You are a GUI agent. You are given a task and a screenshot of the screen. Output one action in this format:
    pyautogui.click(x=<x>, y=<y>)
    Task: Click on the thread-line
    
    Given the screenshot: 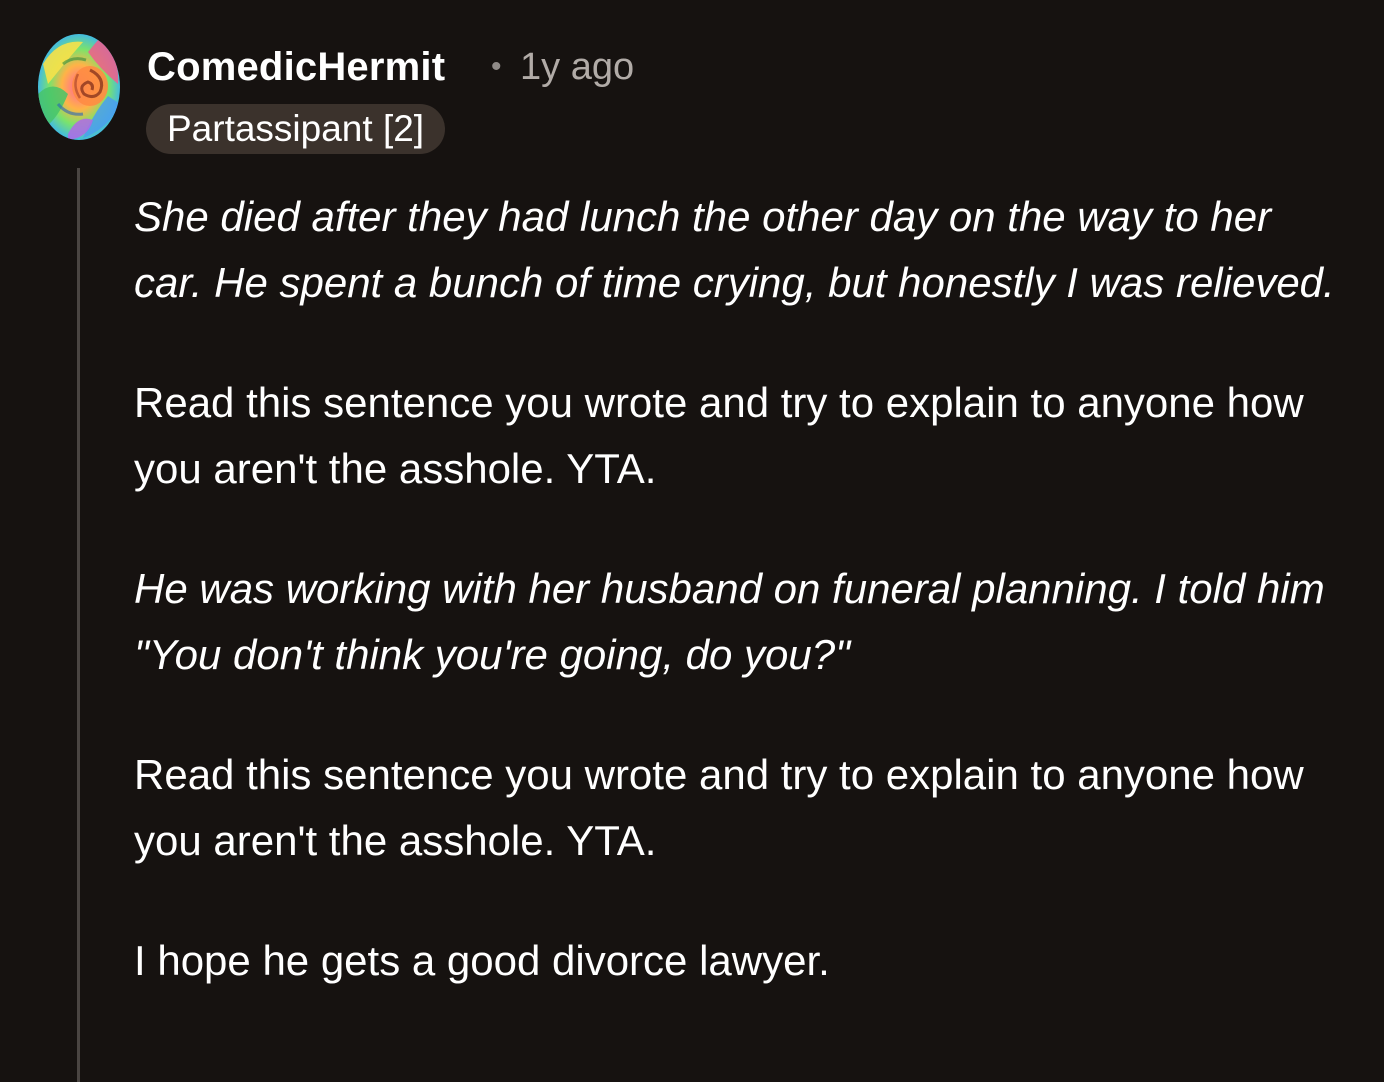 What is the action you would take?
    pyautogui.click(x=78, y=625)
    